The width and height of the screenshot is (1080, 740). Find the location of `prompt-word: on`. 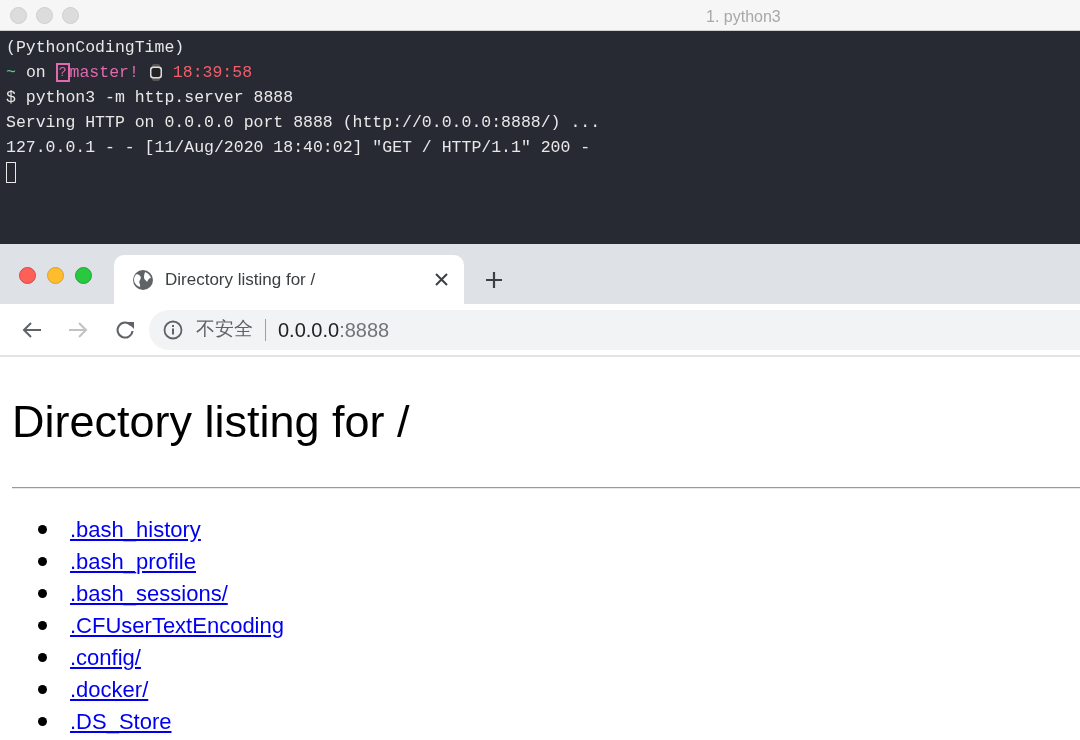

prompt-word: on is located at coordinates (35, 73).